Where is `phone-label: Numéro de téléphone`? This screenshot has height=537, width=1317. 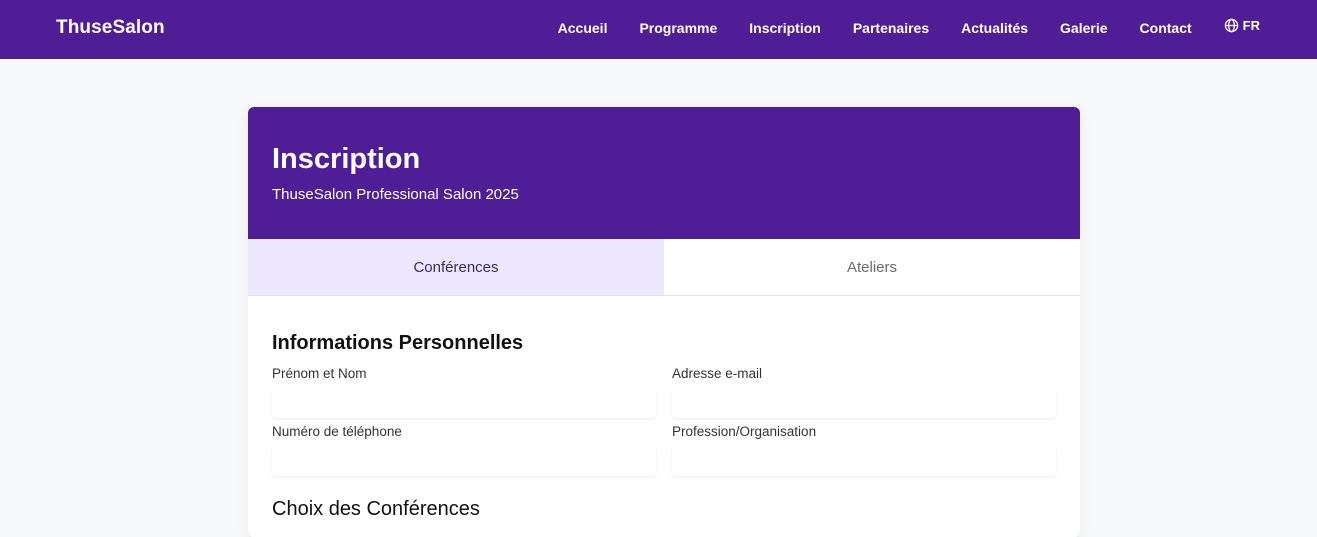
phone-label: Numéro de téléphone is located at coordinates (337, 431).